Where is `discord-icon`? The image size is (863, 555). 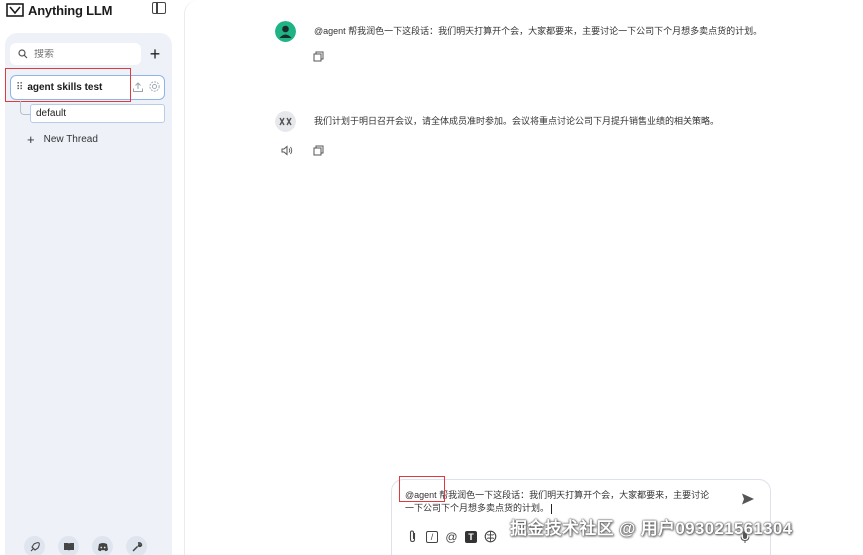 discord-icon is located at coordinates (102, 546).